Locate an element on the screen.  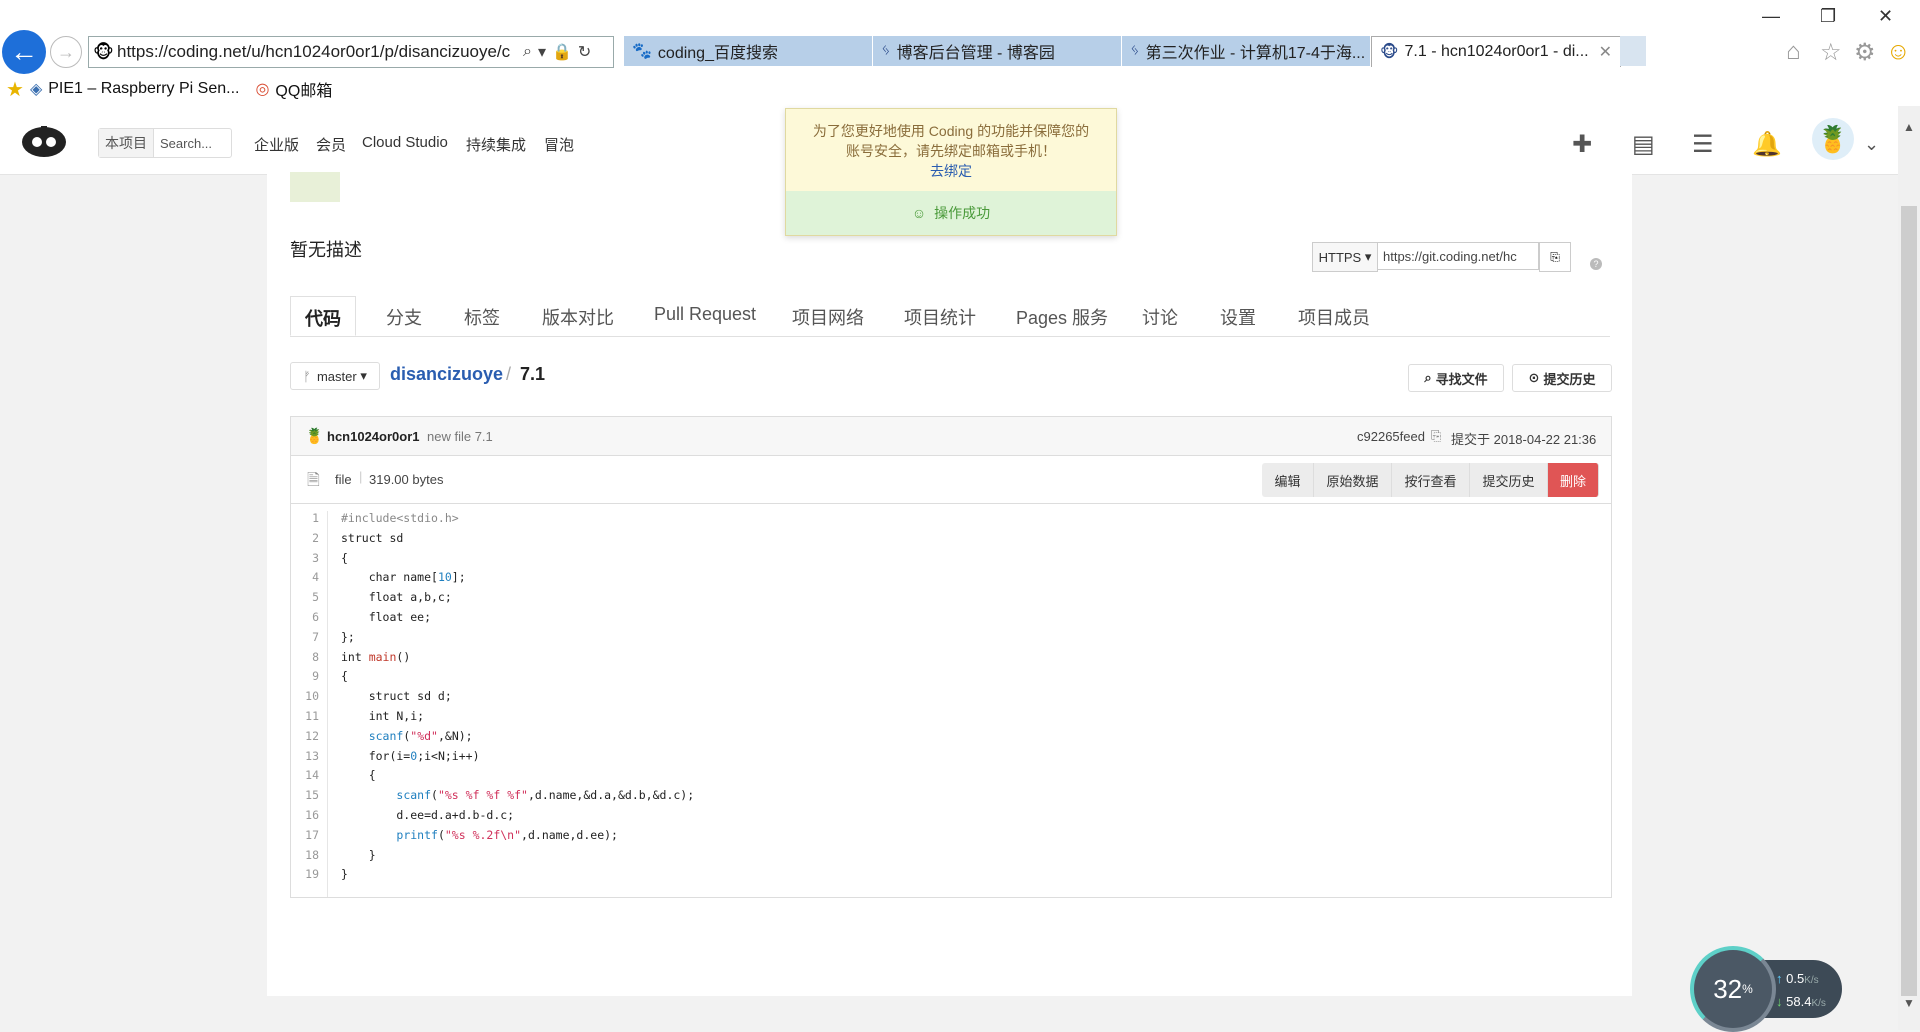
warning-line-2: 账号安全，请先绑定邮箱或手机！ is located at coordinates (951, 151).